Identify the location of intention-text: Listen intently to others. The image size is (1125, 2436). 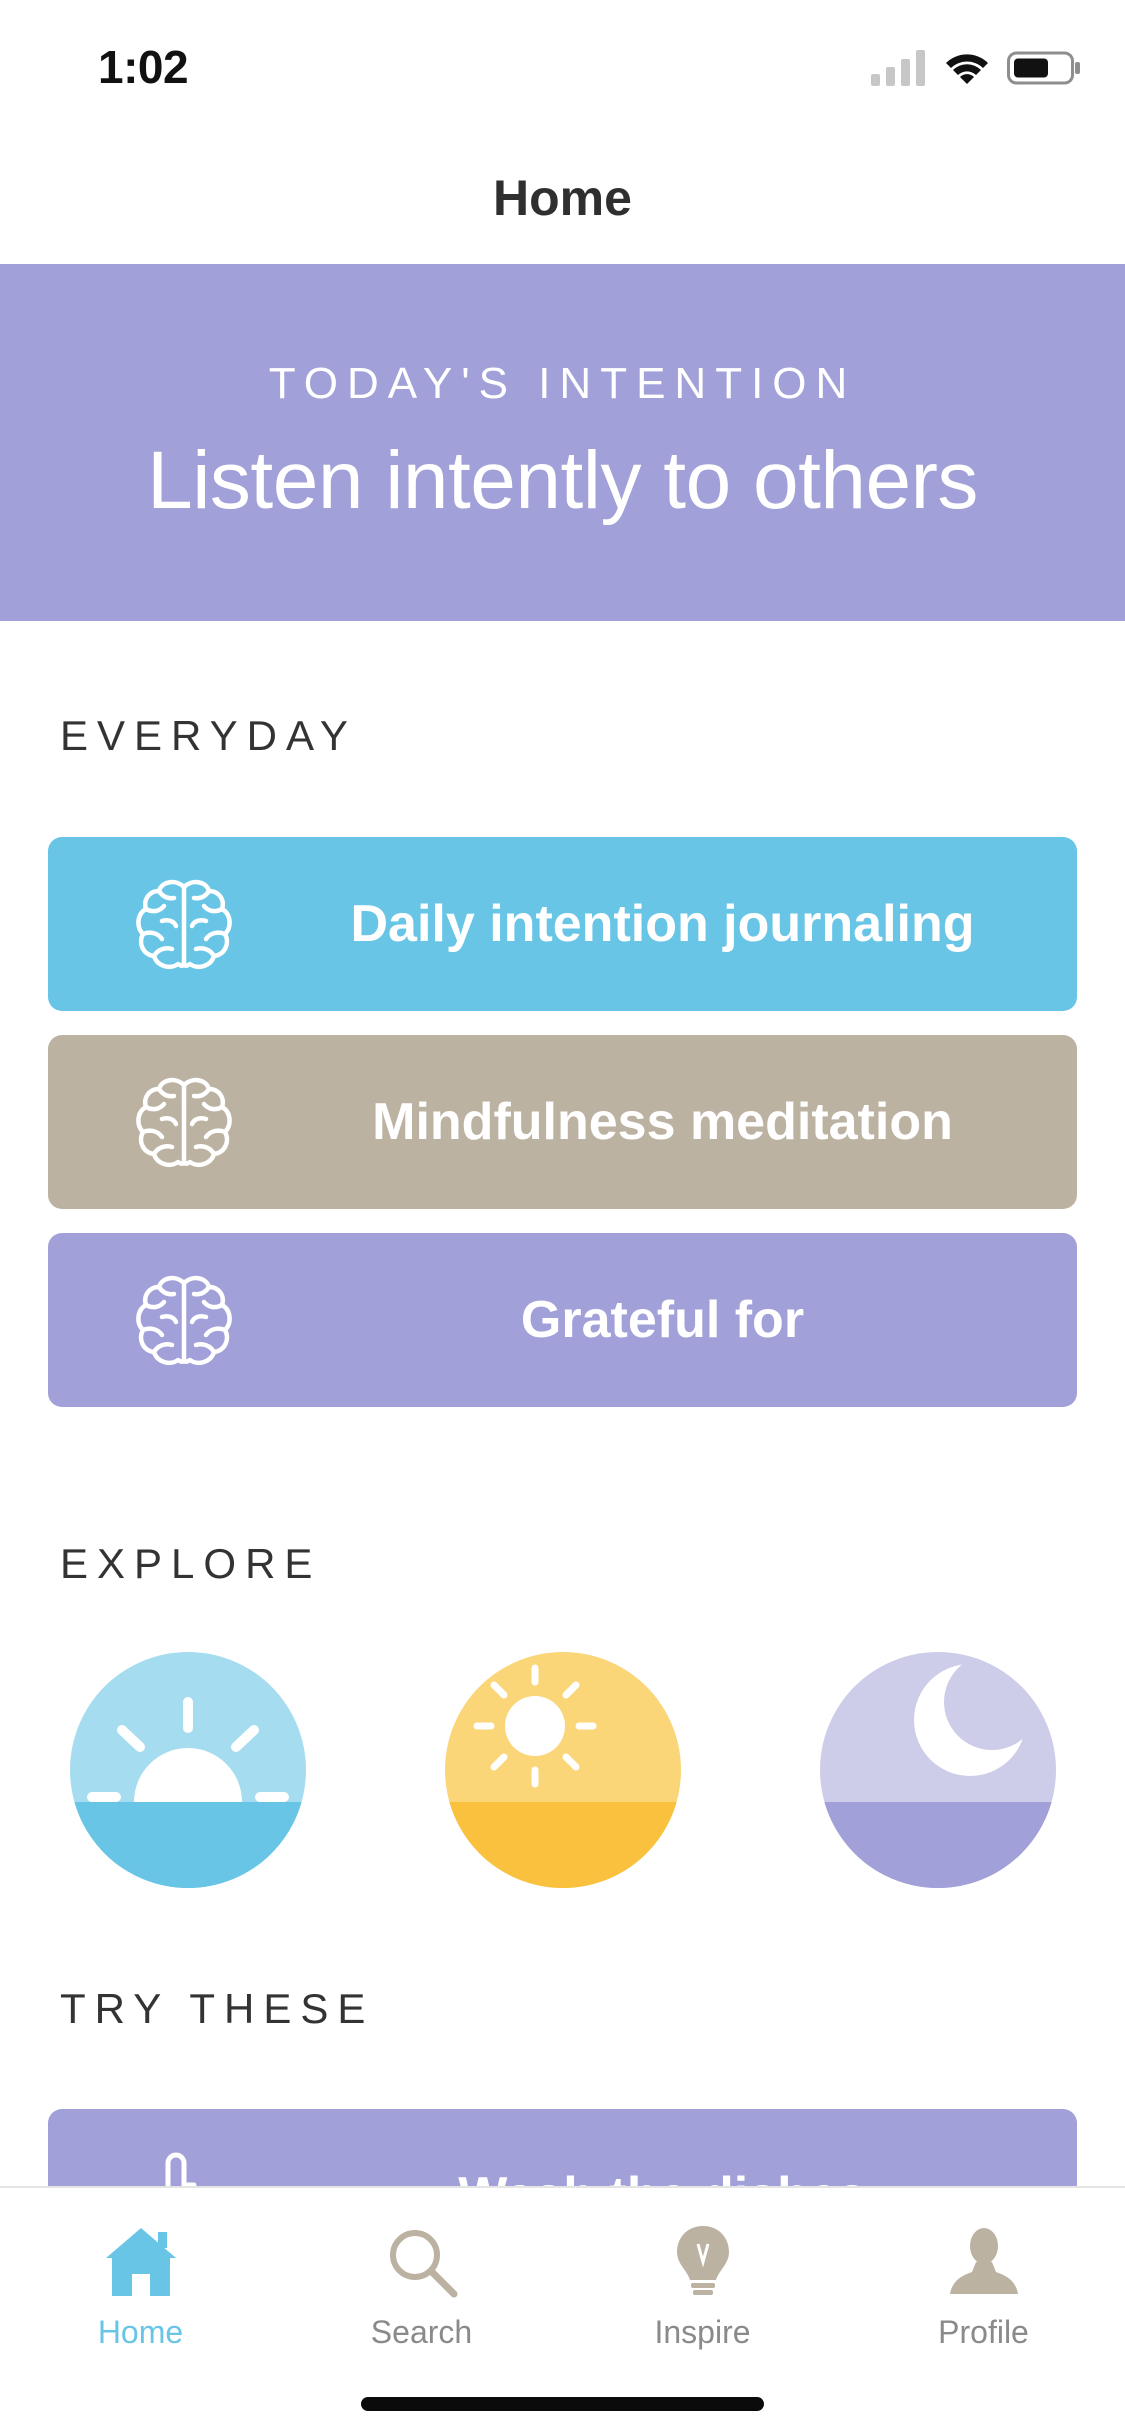
(562, 480).